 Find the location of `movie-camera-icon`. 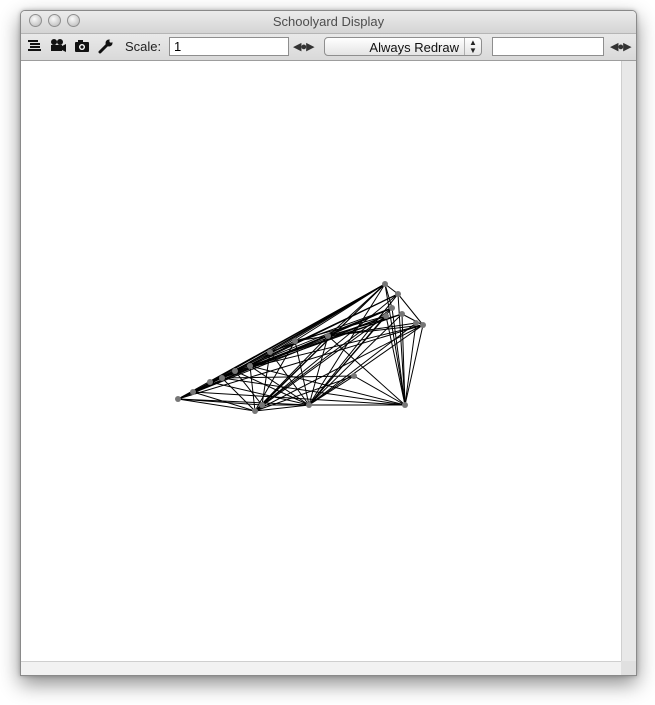

movie-camera-icon is located at coordinates (58, 46).